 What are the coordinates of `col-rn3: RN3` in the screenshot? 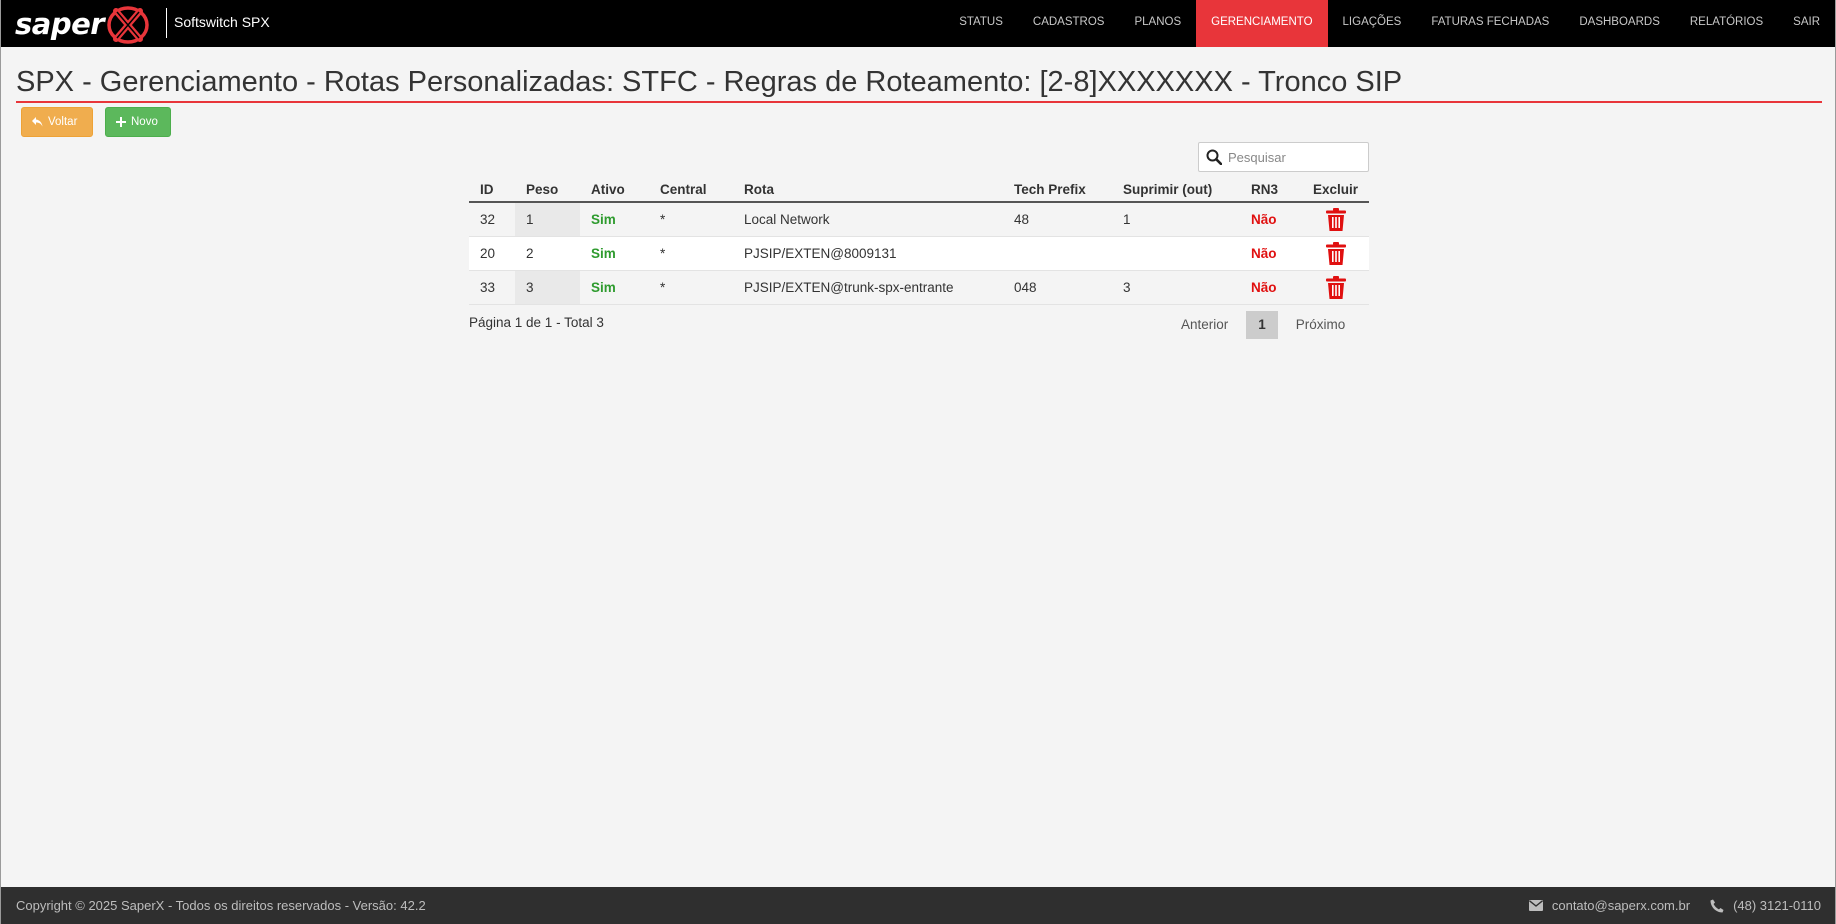 It's located at (1271, 190).